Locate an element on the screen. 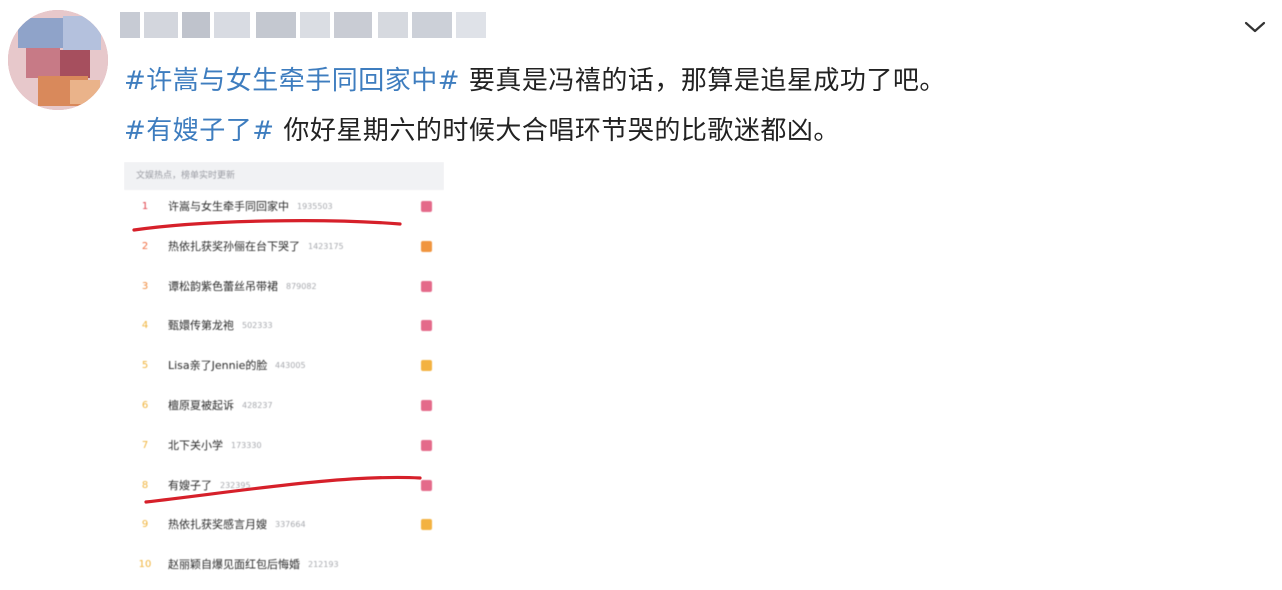  rank-count: 502333 is located at coordinates (257, 326).